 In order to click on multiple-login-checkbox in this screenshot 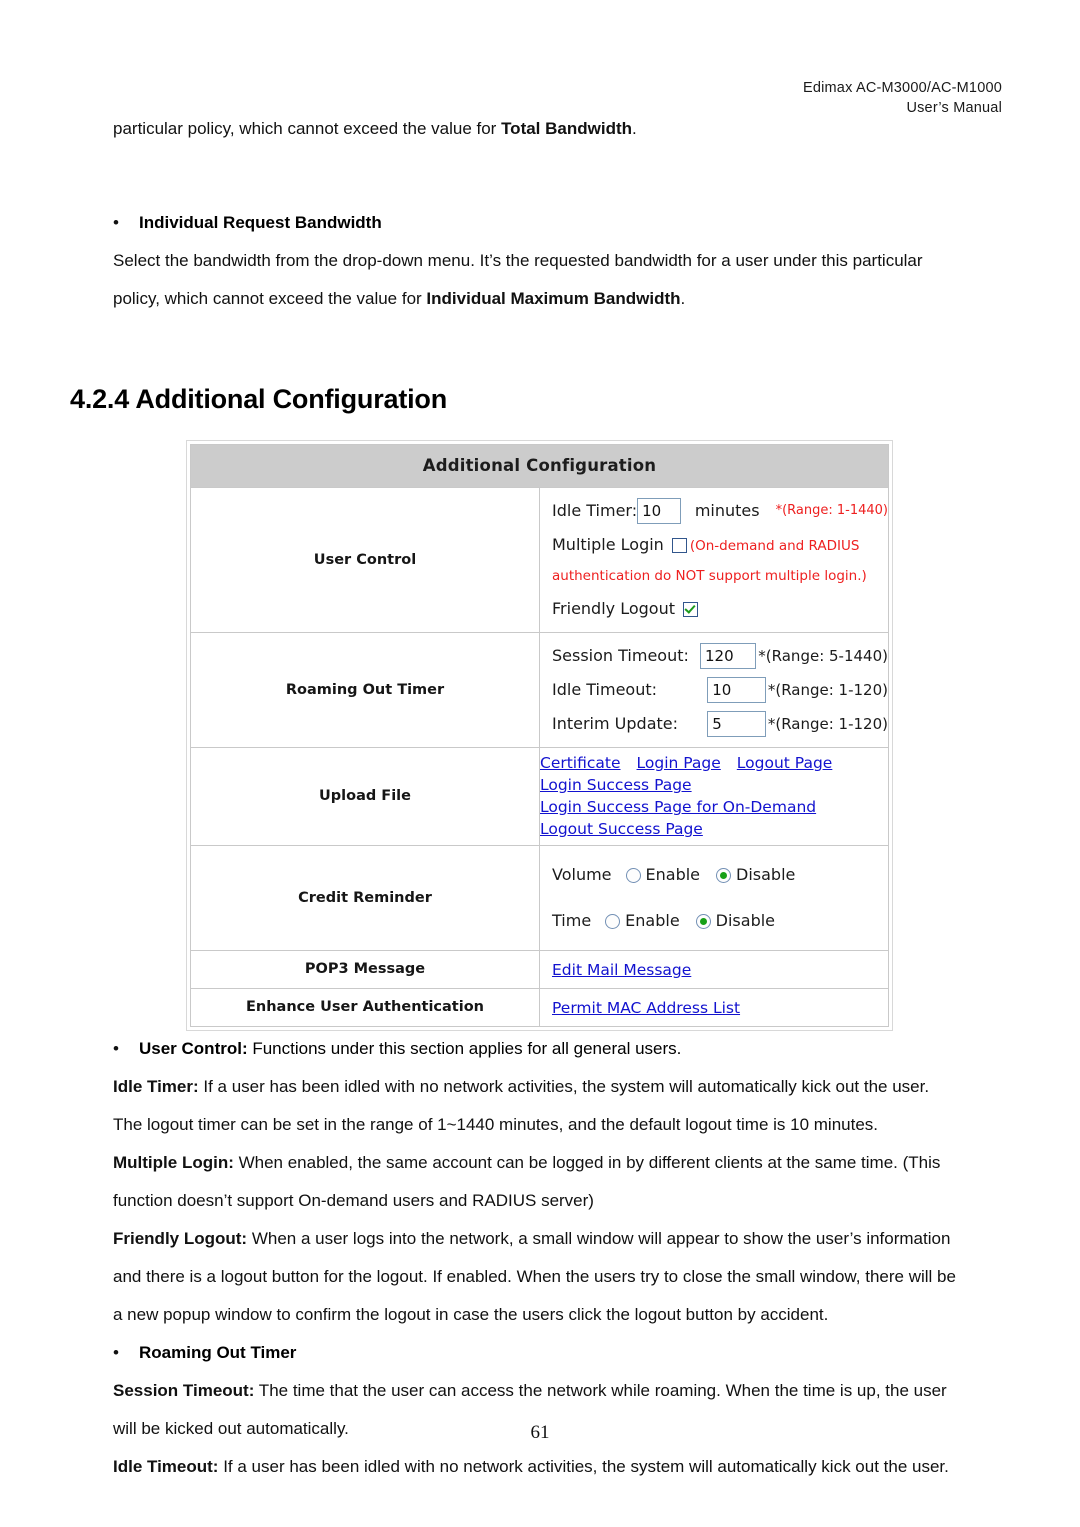, I will do `click(679, 545)`.